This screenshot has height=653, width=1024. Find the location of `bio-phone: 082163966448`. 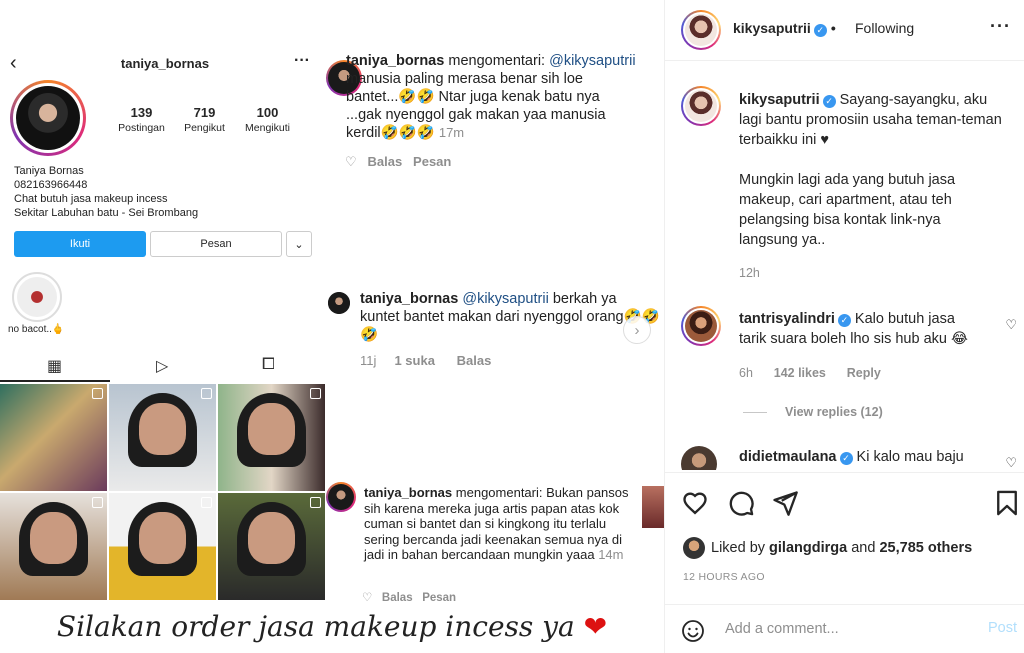

bio-phone: 082163966448 is located at coordinates (51, 185).